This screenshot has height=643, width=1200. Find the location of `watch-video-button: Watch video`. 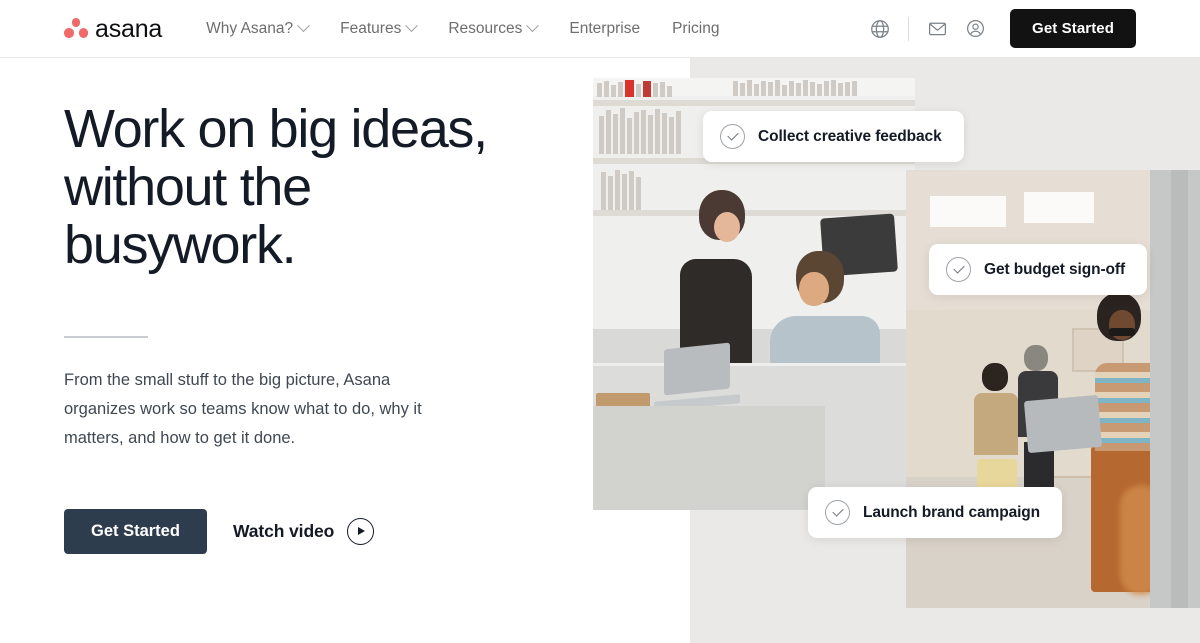

watch-video-button: Watch video is located at coordinates (303, 531).